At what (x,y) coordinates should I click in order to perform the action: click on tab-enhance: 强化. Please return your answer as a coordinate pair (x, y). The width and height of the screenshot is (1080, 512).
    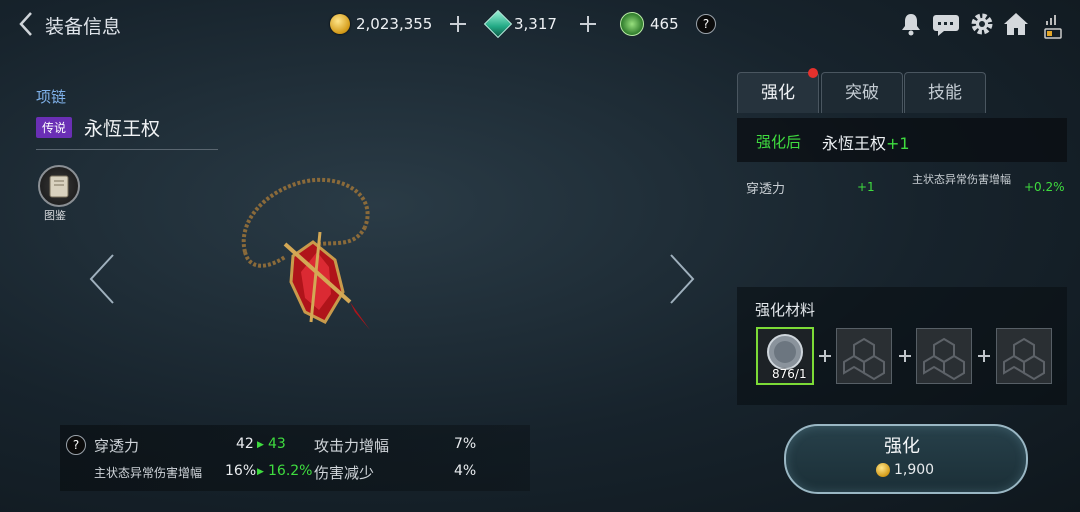
    Looking at the image, I should click on (778, 92).